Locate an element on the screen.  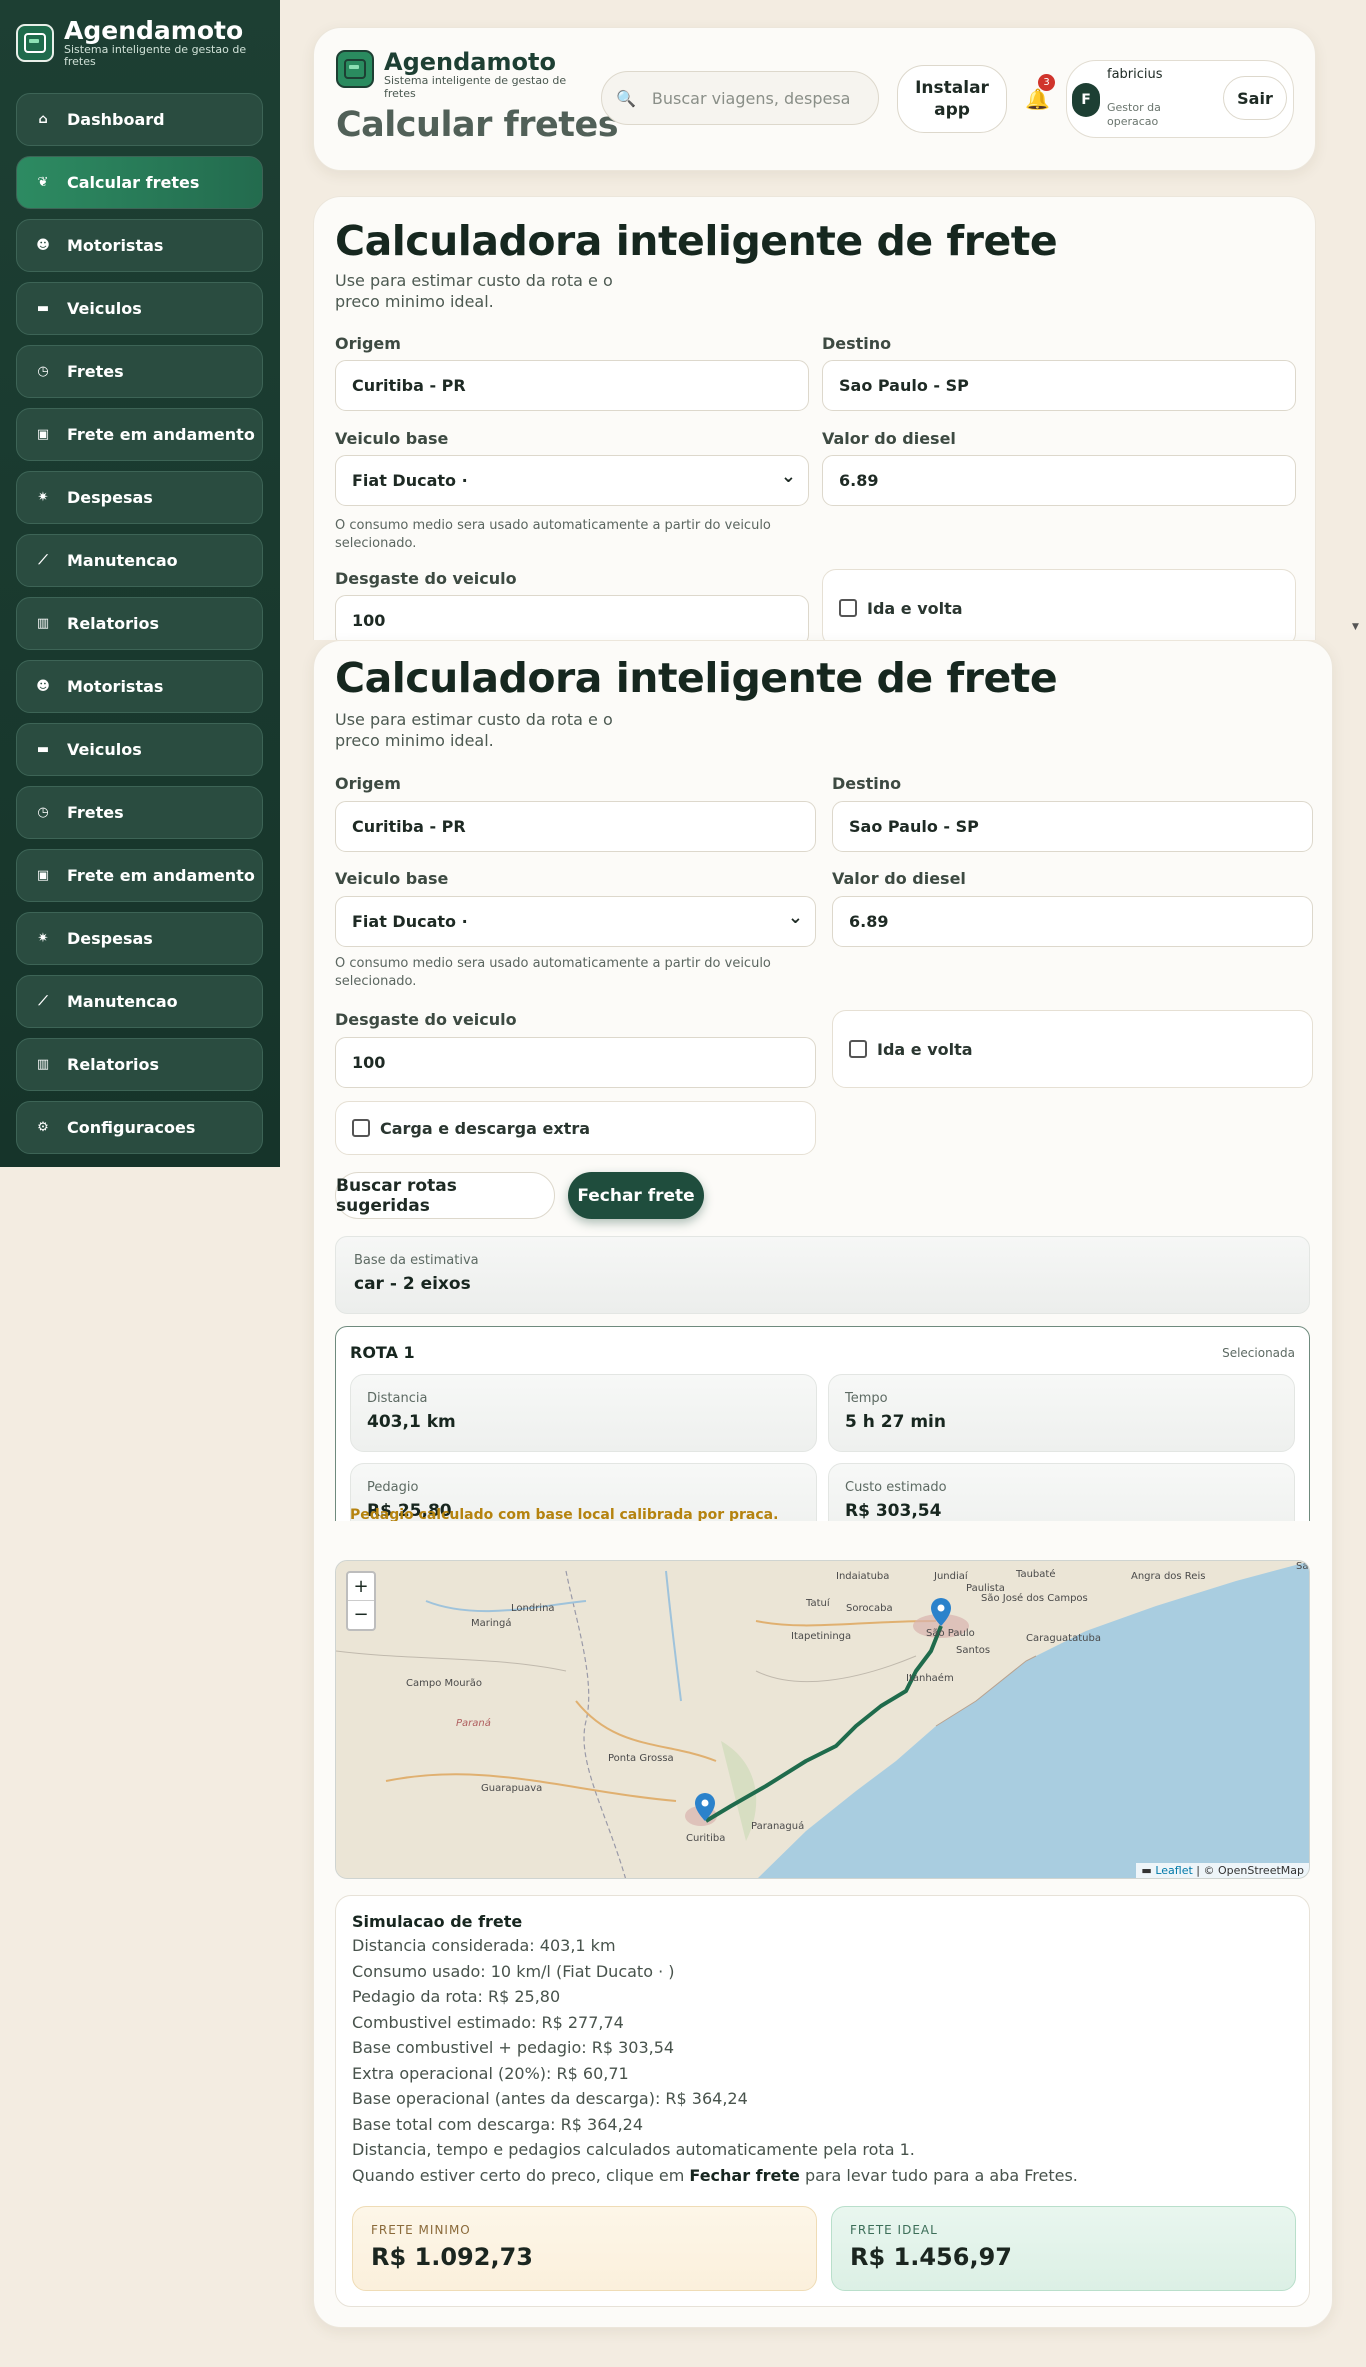
toll-label: Pedagio is located at coordinates (393, 1487).